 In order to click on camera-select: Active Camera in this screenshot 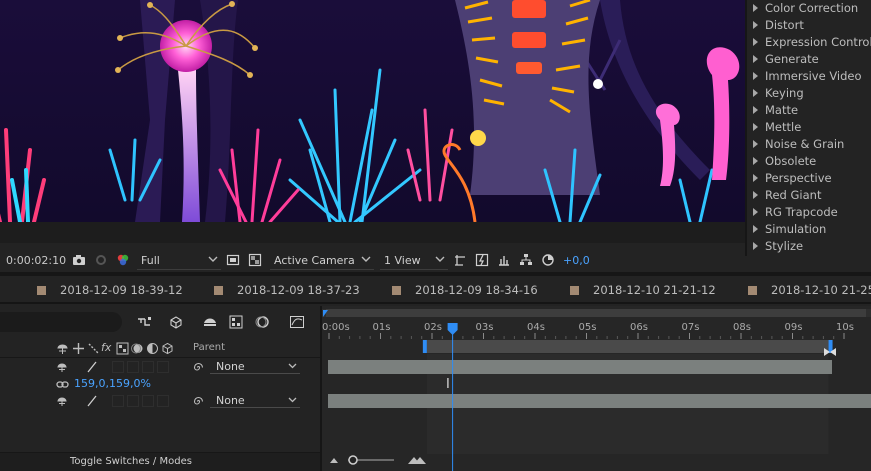, I will do `click(322, 260)`.